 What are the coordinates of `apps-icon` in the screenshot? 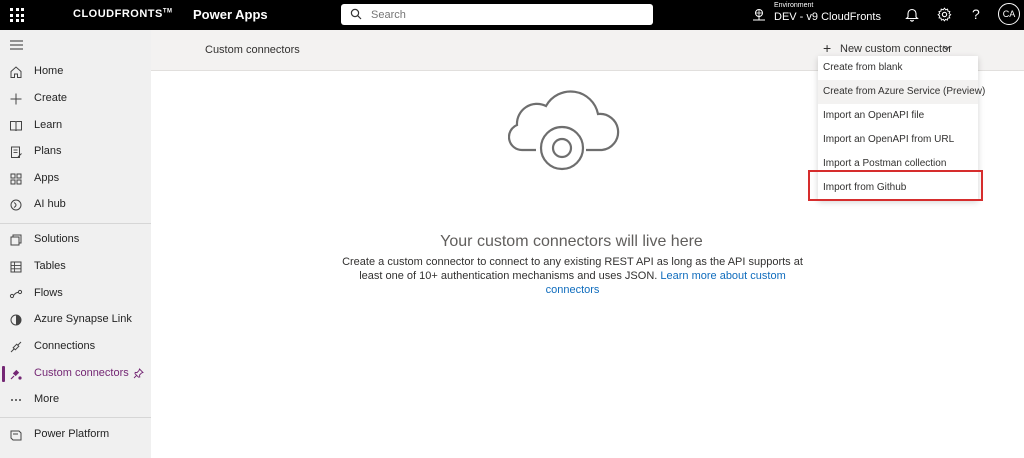 It's located at (16, 179).